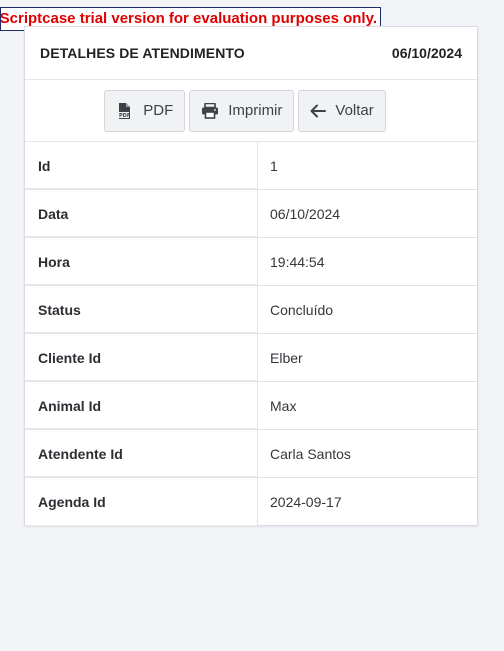 The width and height of the screenshot is (504, 651). Describe the element at coordinates (283, 405) in the screenshot. I see `field-value: Max` at that location.